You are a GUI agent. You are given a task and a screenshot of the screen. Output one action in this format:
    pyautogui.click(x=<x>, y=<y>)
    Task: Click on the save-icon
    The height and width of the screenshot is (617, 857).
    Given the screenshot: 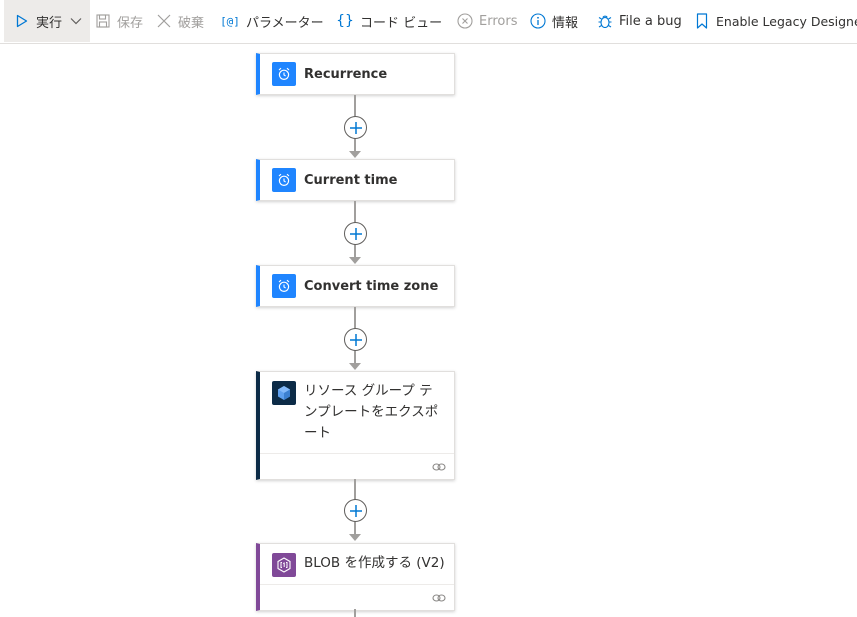 What is the action you would take?
    pyautogui.click(x=103, y=21)
    